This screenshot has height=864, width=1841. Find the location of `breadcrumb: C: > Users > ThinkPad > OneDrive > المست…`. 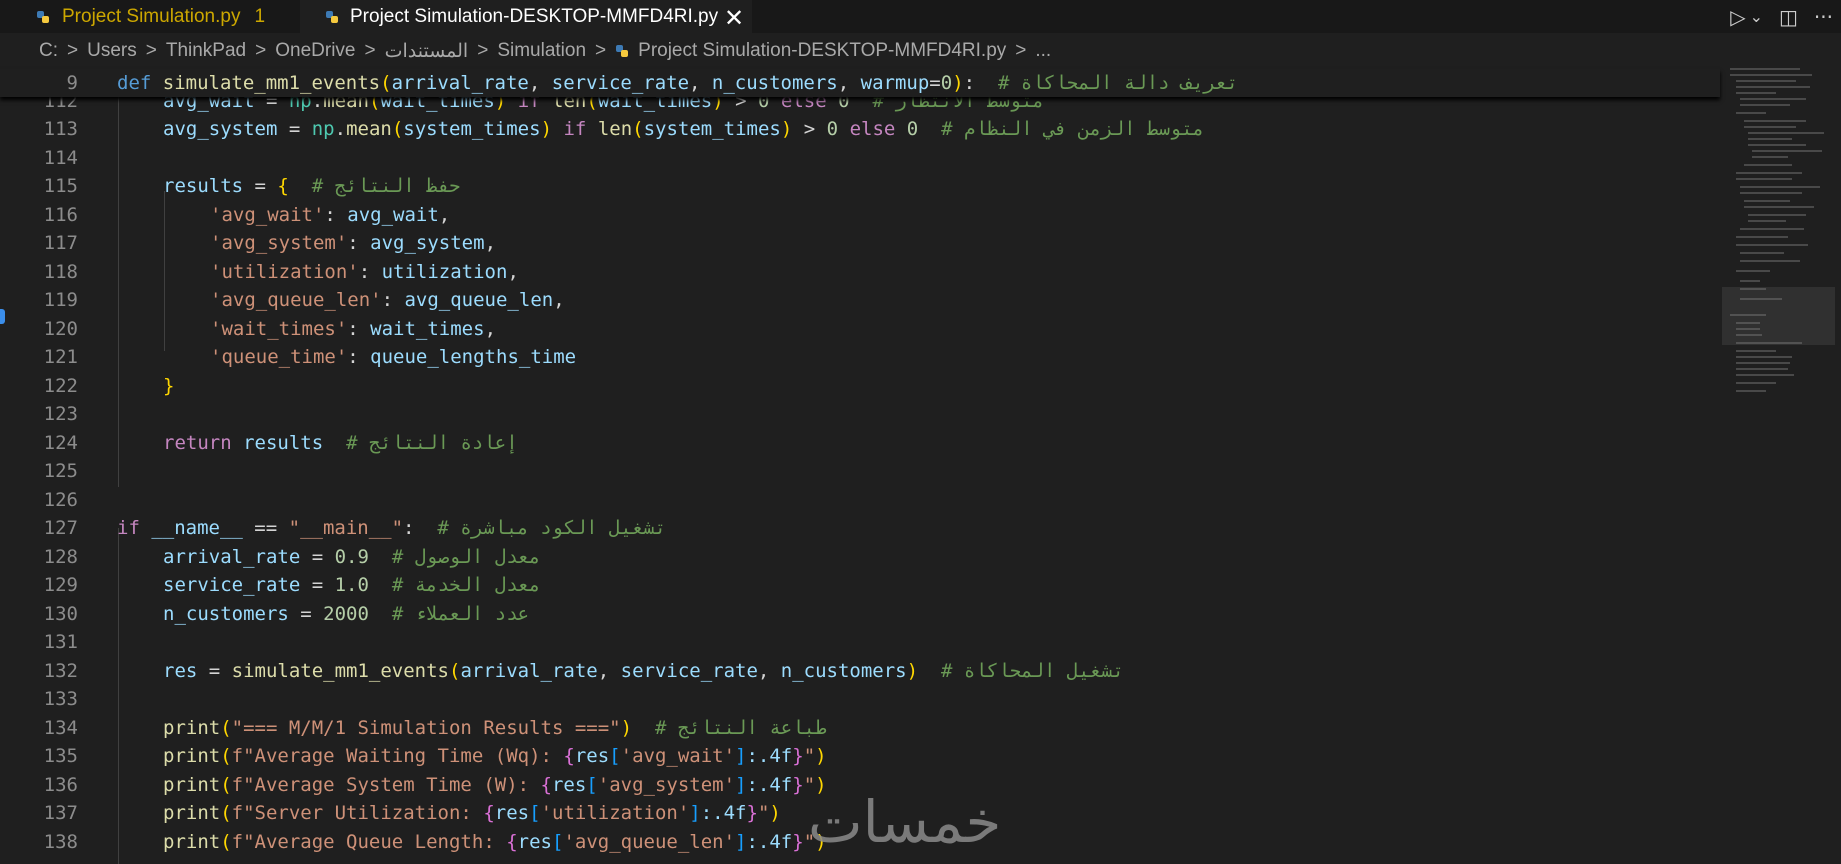

breadcrumb: C: > Users > ThinkPad > OneDrive > المست… is located at coordinates (920, 51).